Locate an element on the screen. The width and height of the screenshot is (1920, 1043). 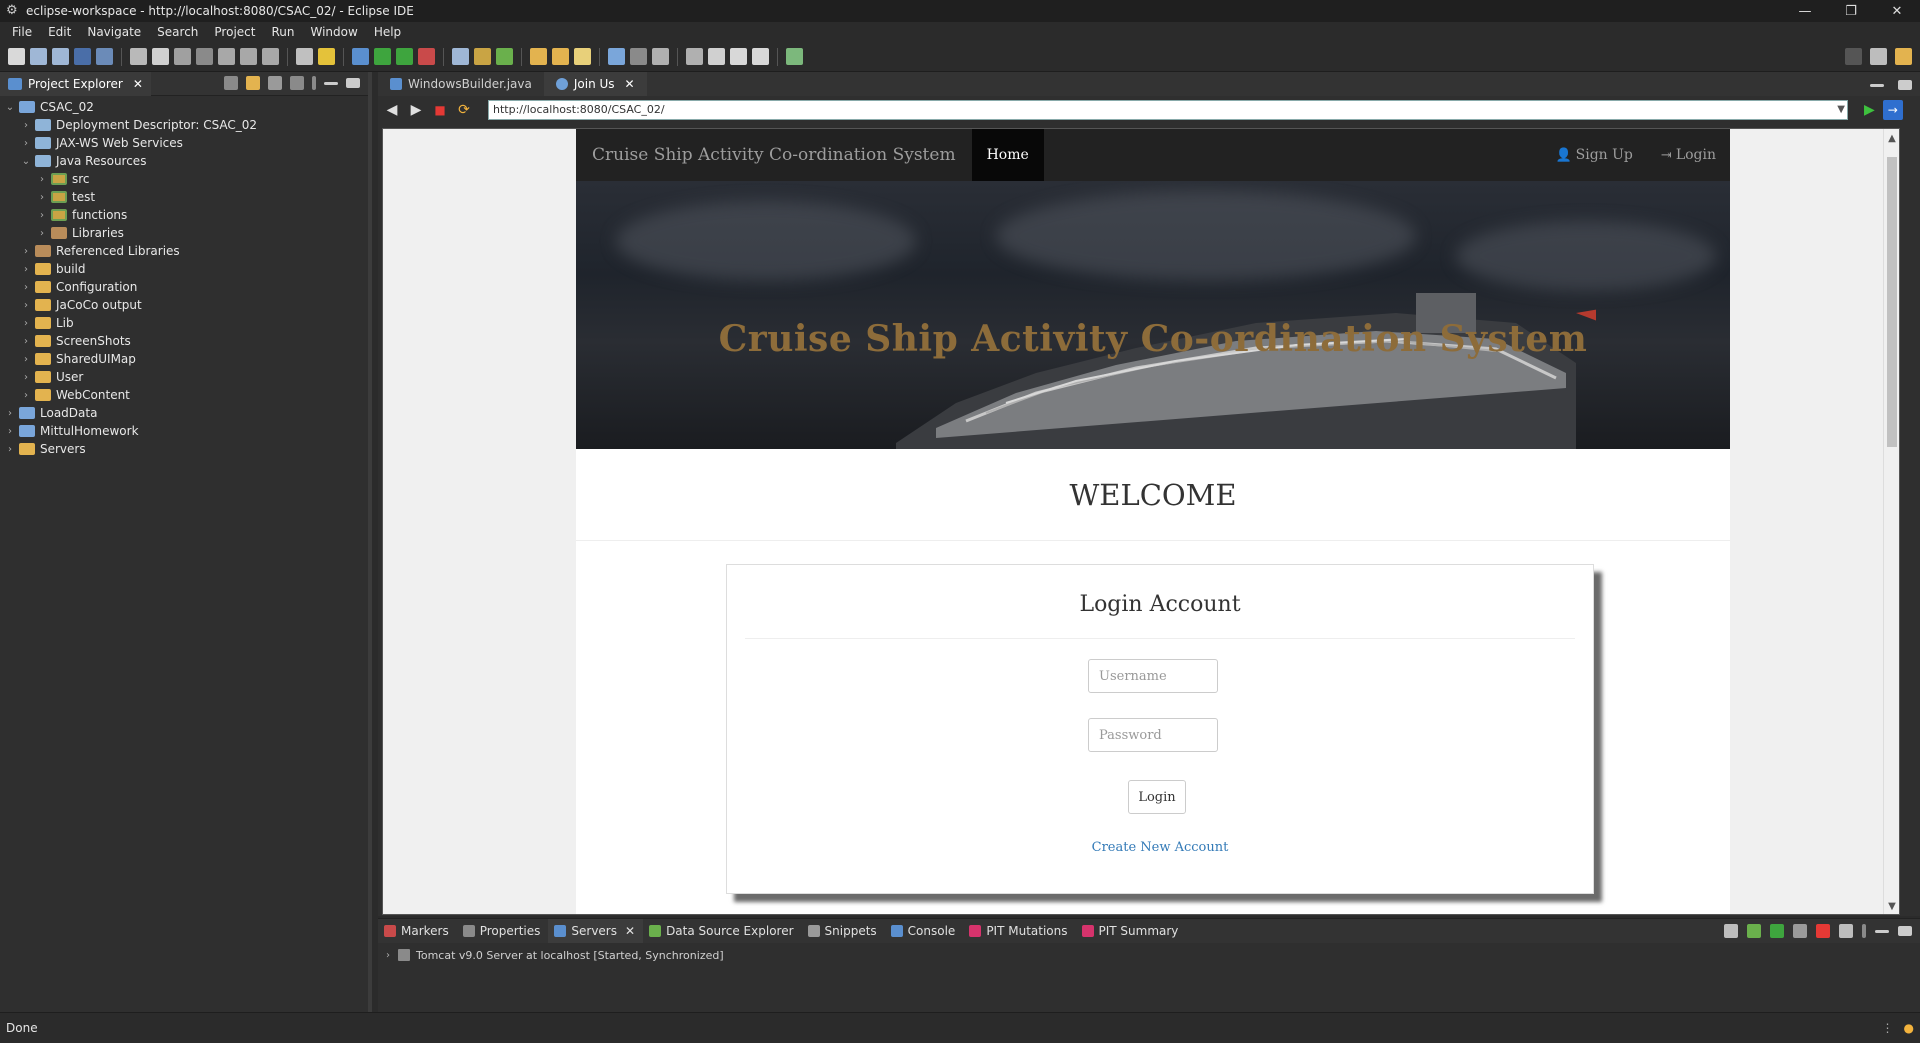
debug-server-icon is located at coordinates (1754, 931).